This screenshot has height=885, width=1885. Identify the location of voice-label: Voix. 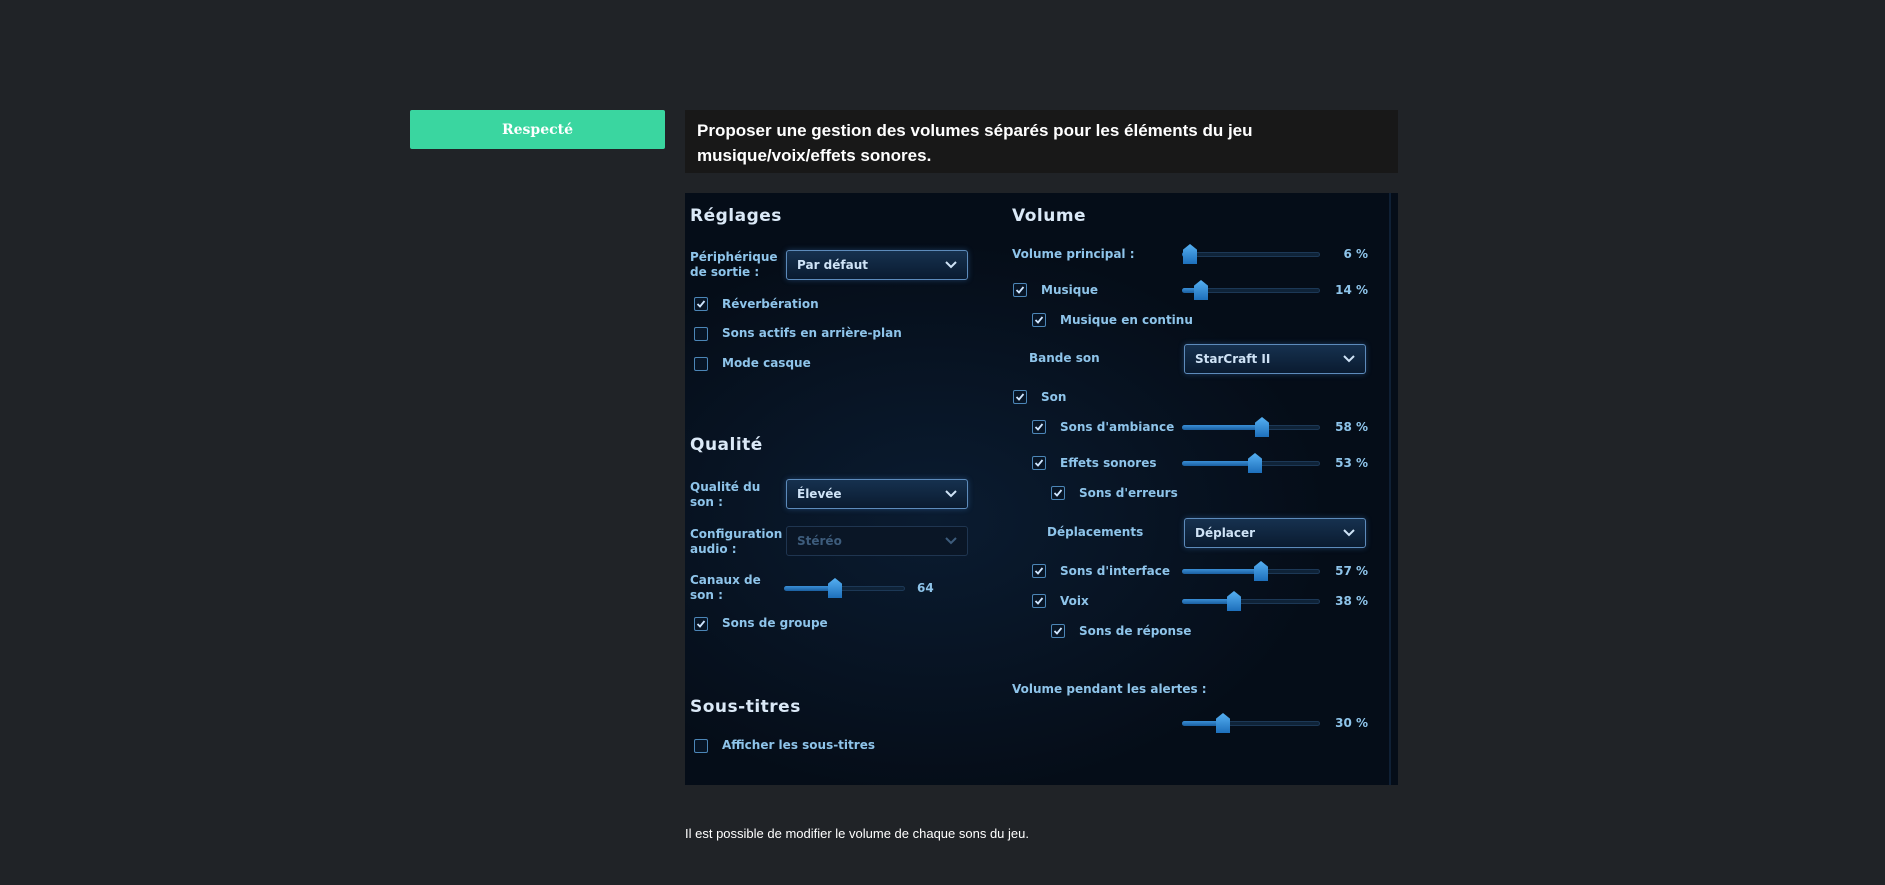
(1074, 601).